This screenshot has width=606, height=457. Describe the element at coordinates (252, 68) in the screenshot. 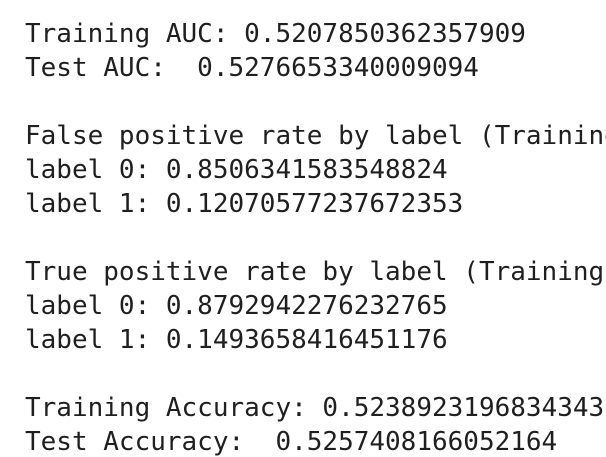

I see `test-auc-line: Test AUC: 0.5276653340009094` at that location.